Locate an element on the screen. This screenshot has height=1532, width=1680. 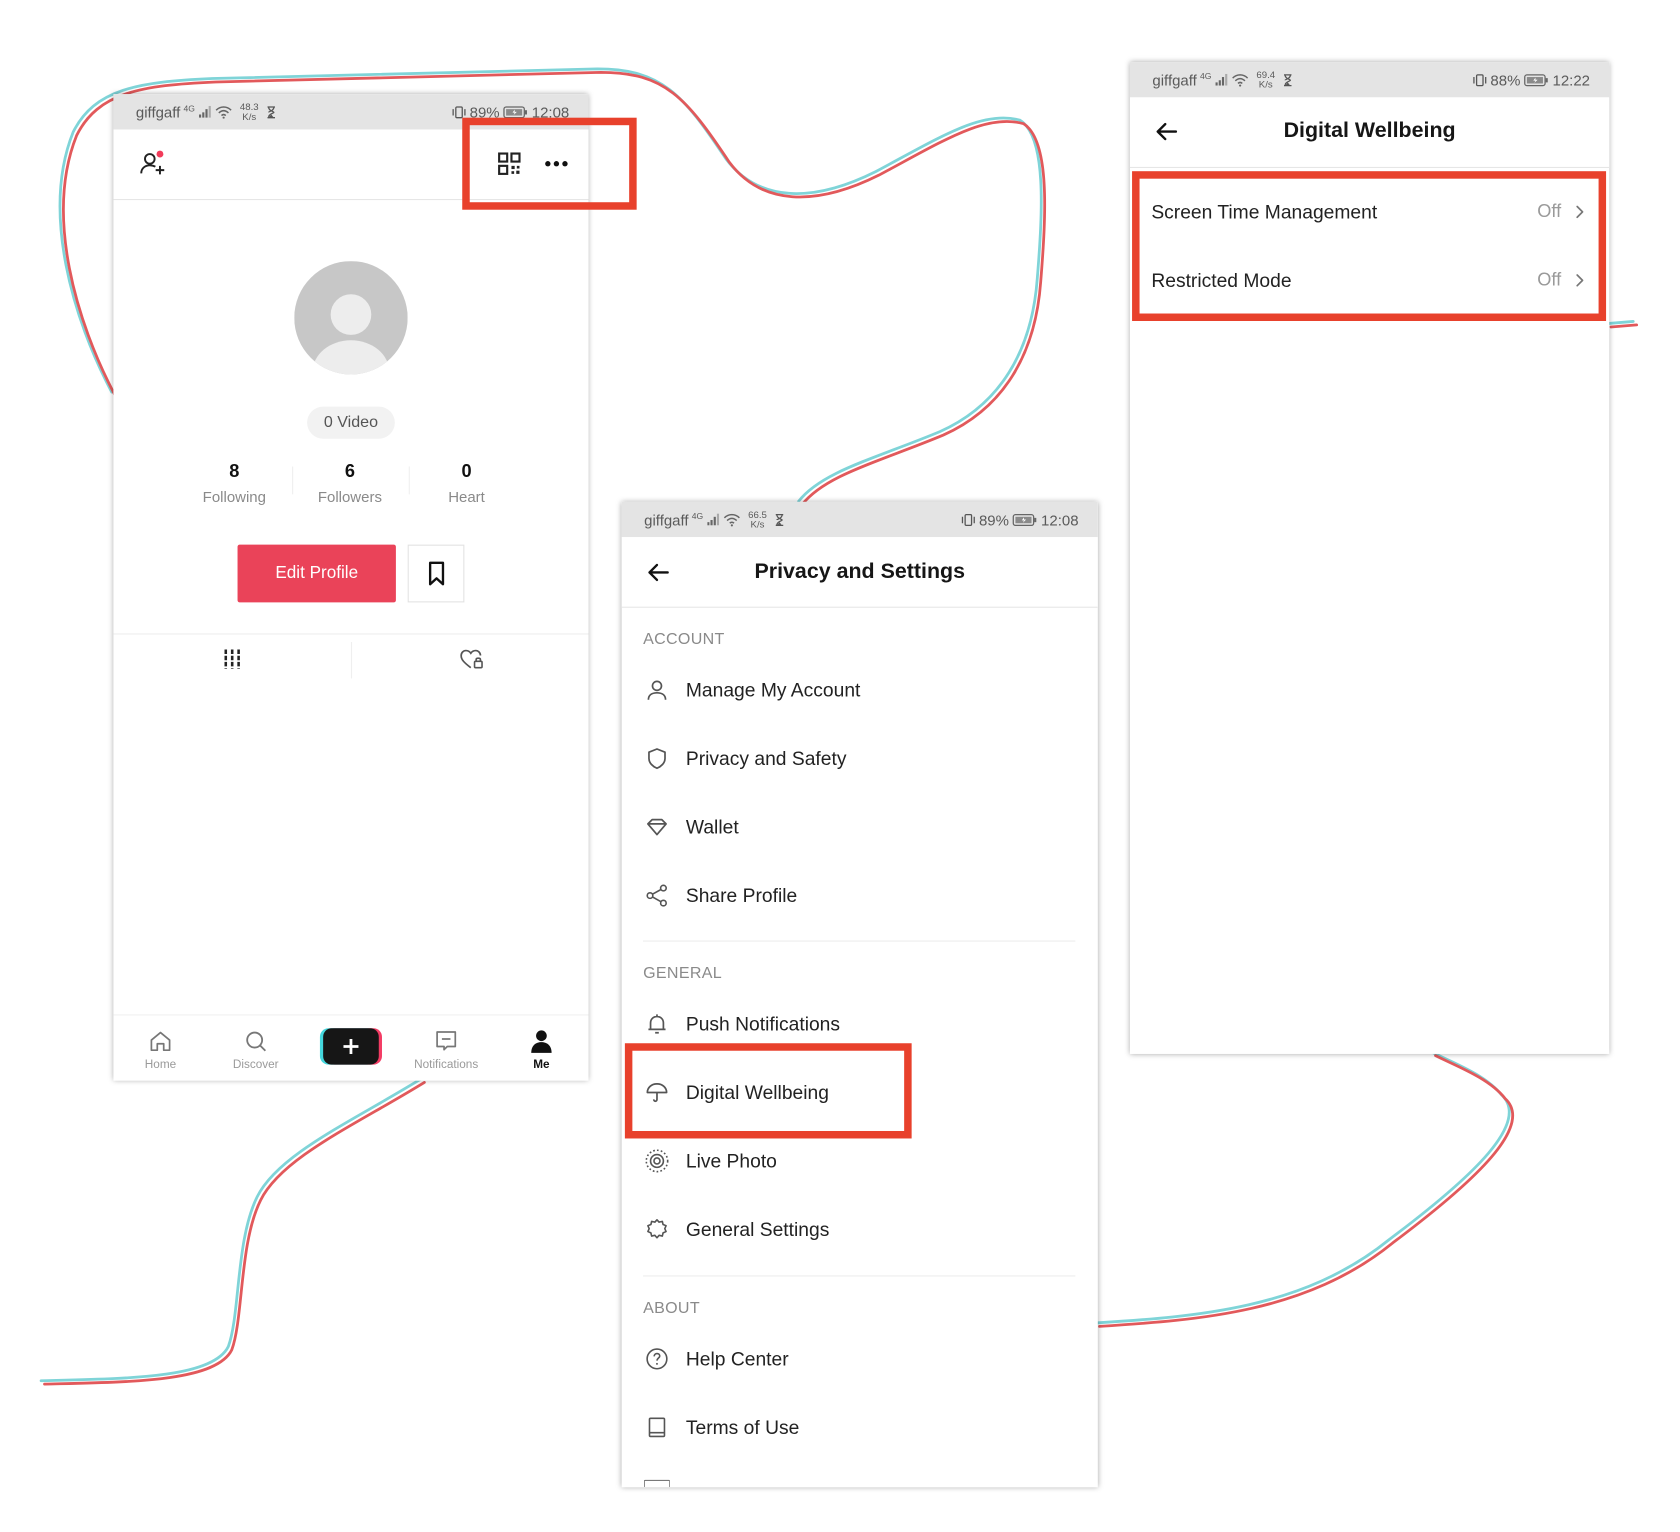
avatar is located at coordinates (351, 318).